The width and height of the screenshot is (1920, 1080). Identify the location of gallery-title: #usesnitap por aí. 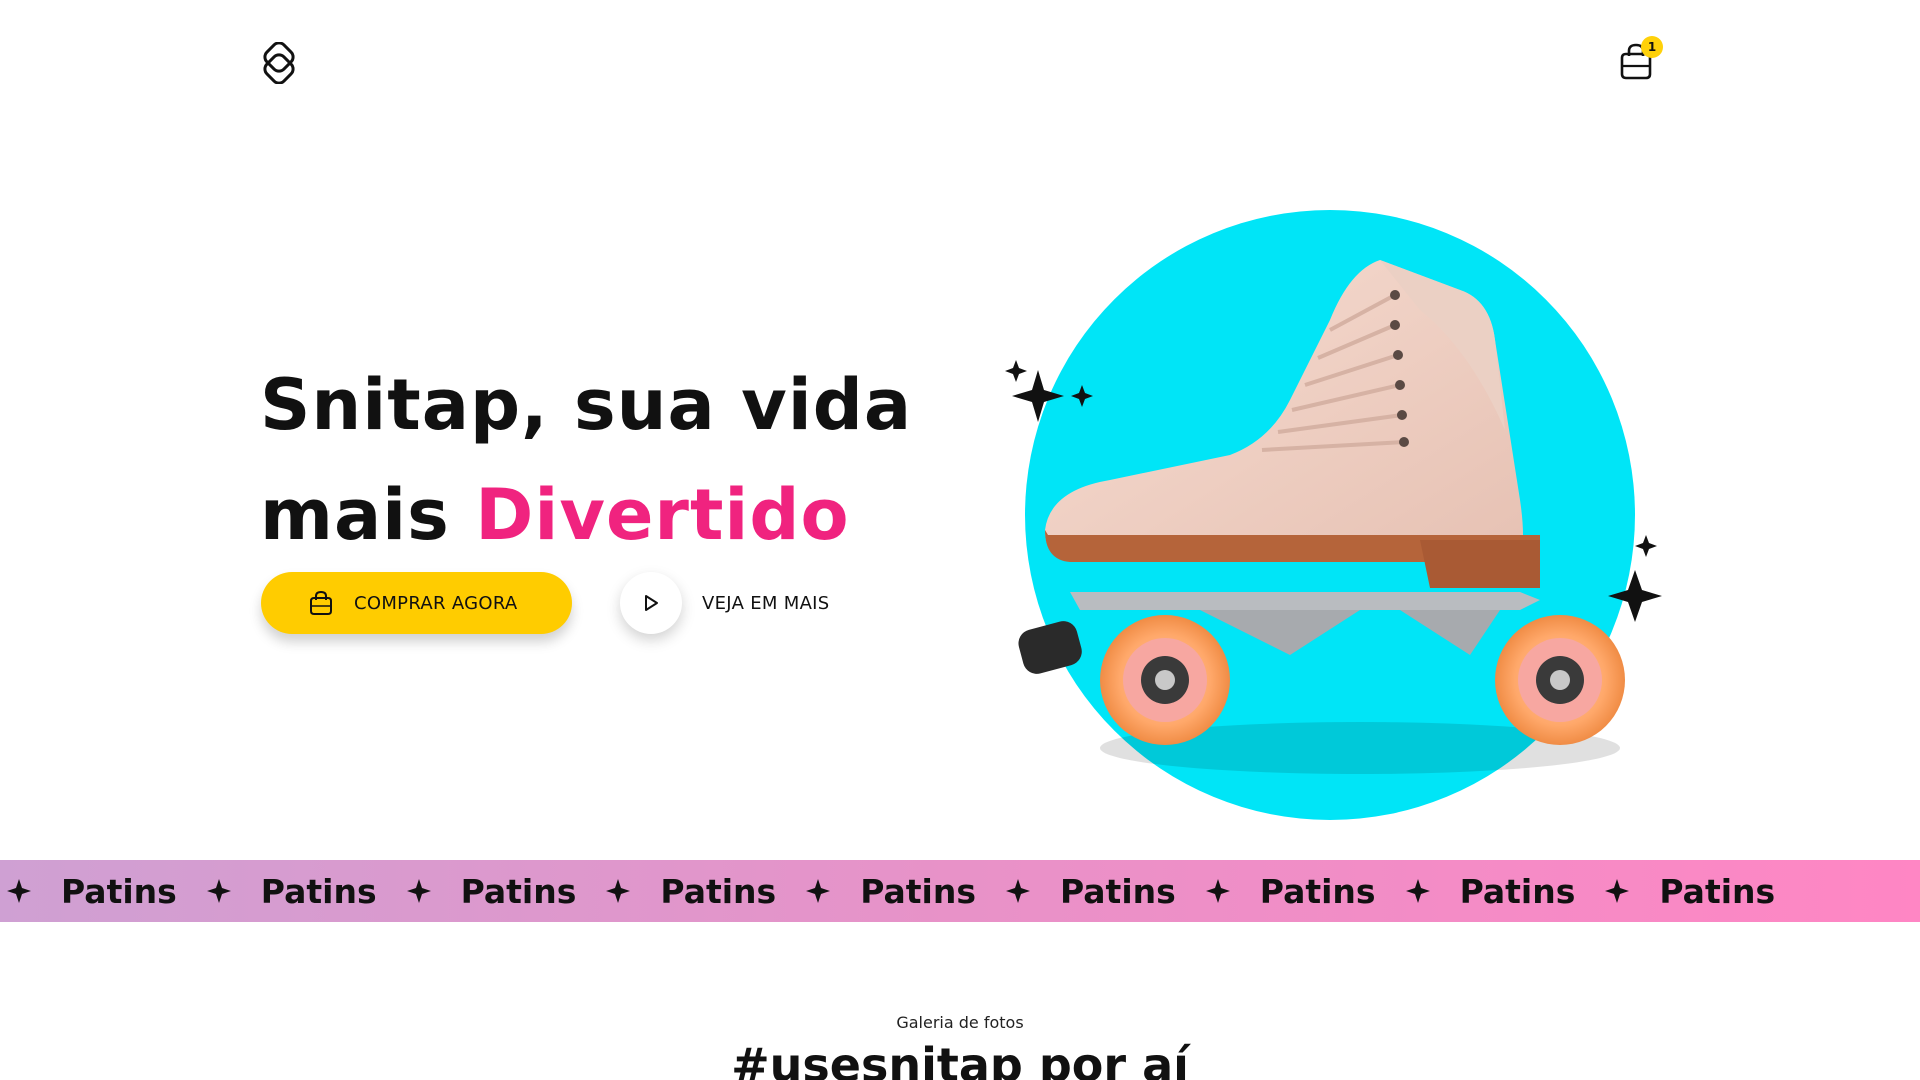
(960, 1059).